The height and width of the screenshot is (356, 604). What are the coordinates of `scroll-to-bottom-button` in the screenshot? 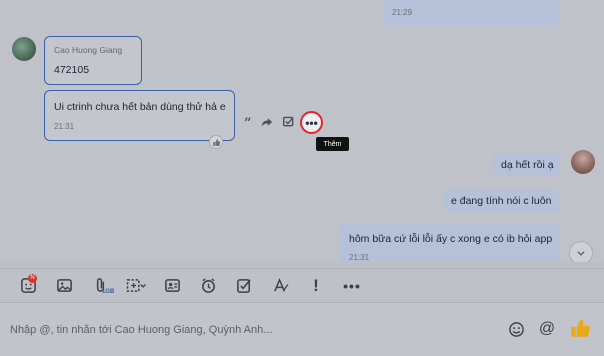 It's located at (581, 251).